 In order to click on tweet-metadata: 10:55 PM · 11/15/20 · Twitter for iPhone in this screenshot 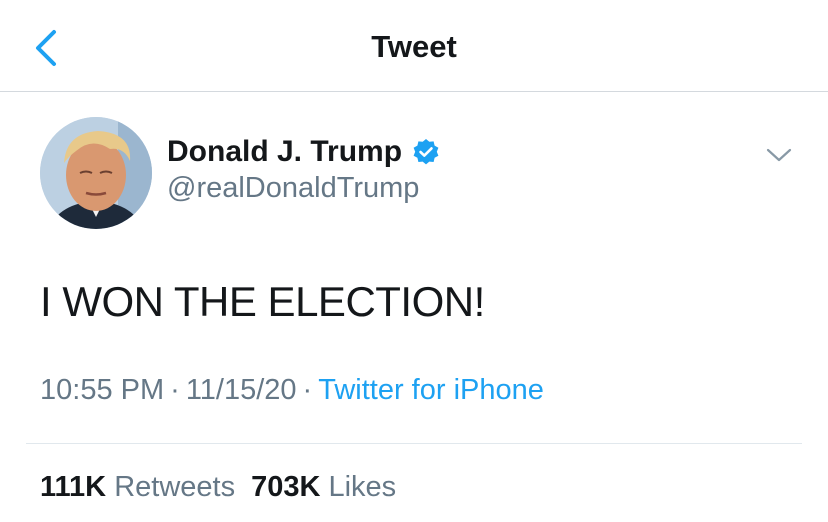, I will do `click(292, 390)`.